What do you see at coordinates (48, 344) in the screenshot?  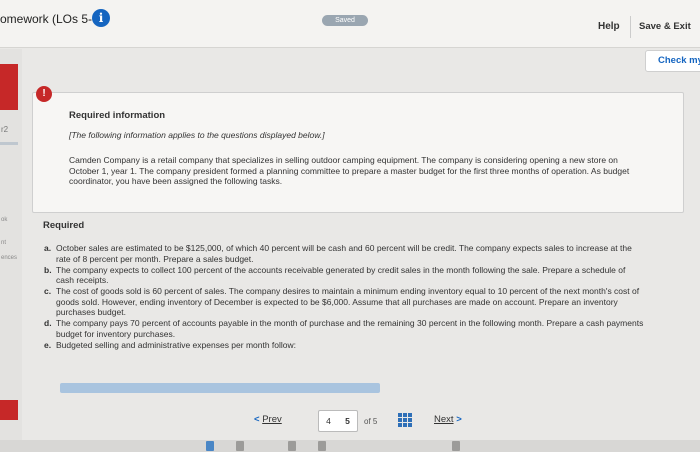 I see `list-item-letter: e.` at bounding box center [48, 344].